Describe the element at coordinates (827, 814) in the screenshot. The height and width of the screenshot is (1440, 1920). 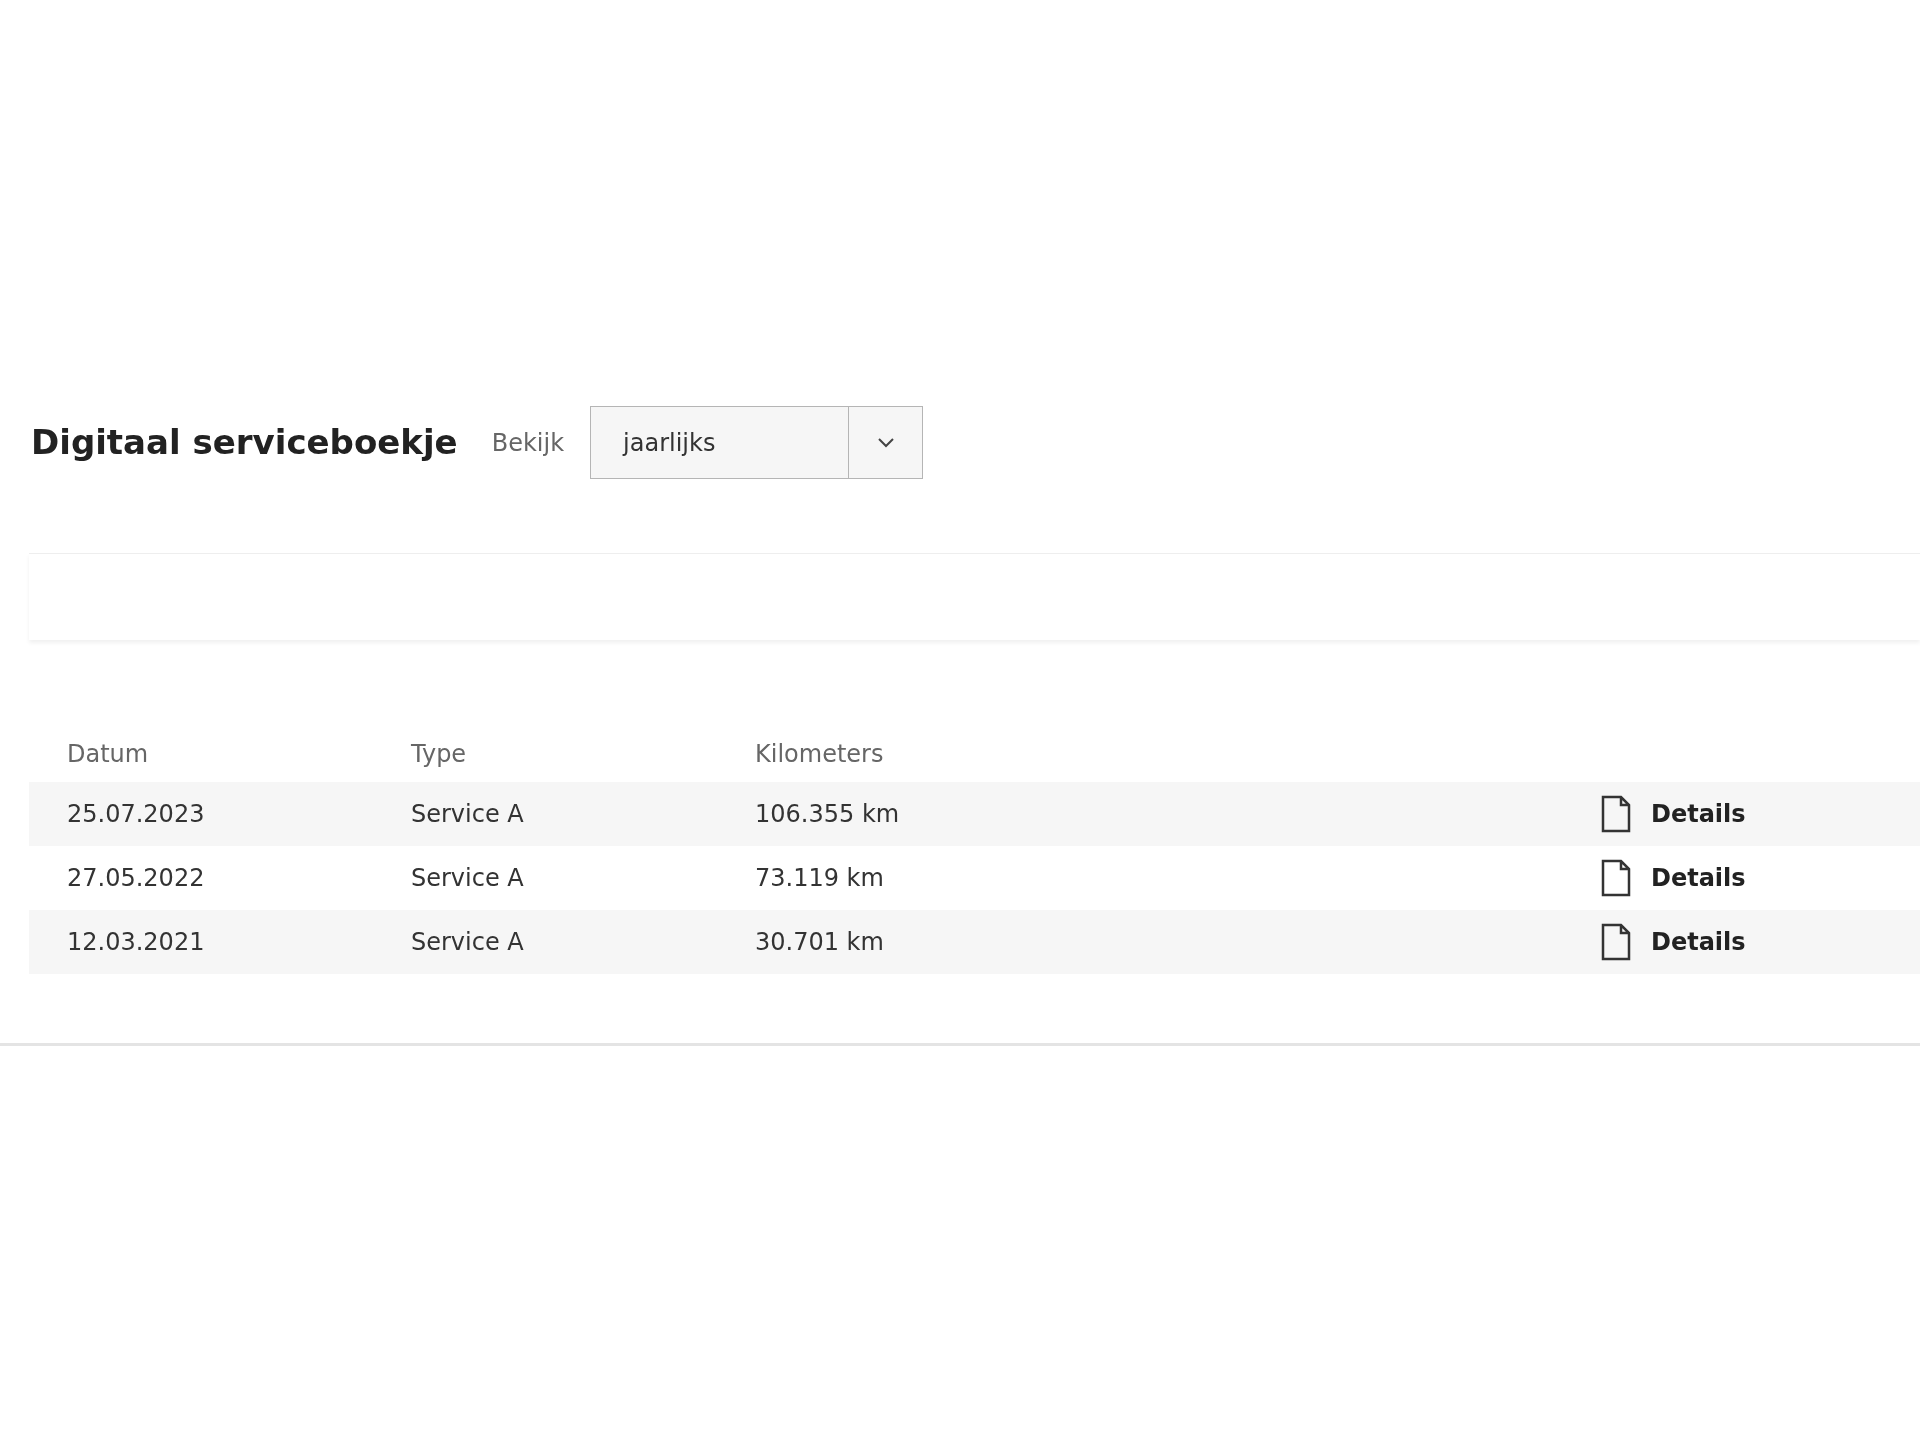
I see `table-cell: 106.355 km` at that location.